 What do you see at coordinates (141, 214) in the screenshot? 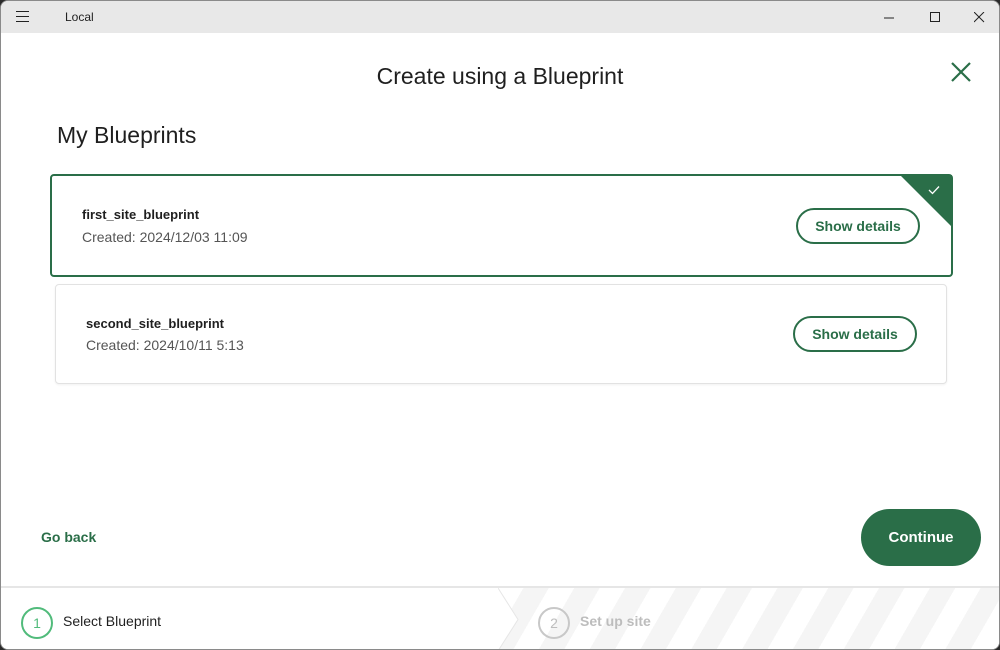
I see `blueprint-name: first_site_blueprint` at bounding box center [141, 214].